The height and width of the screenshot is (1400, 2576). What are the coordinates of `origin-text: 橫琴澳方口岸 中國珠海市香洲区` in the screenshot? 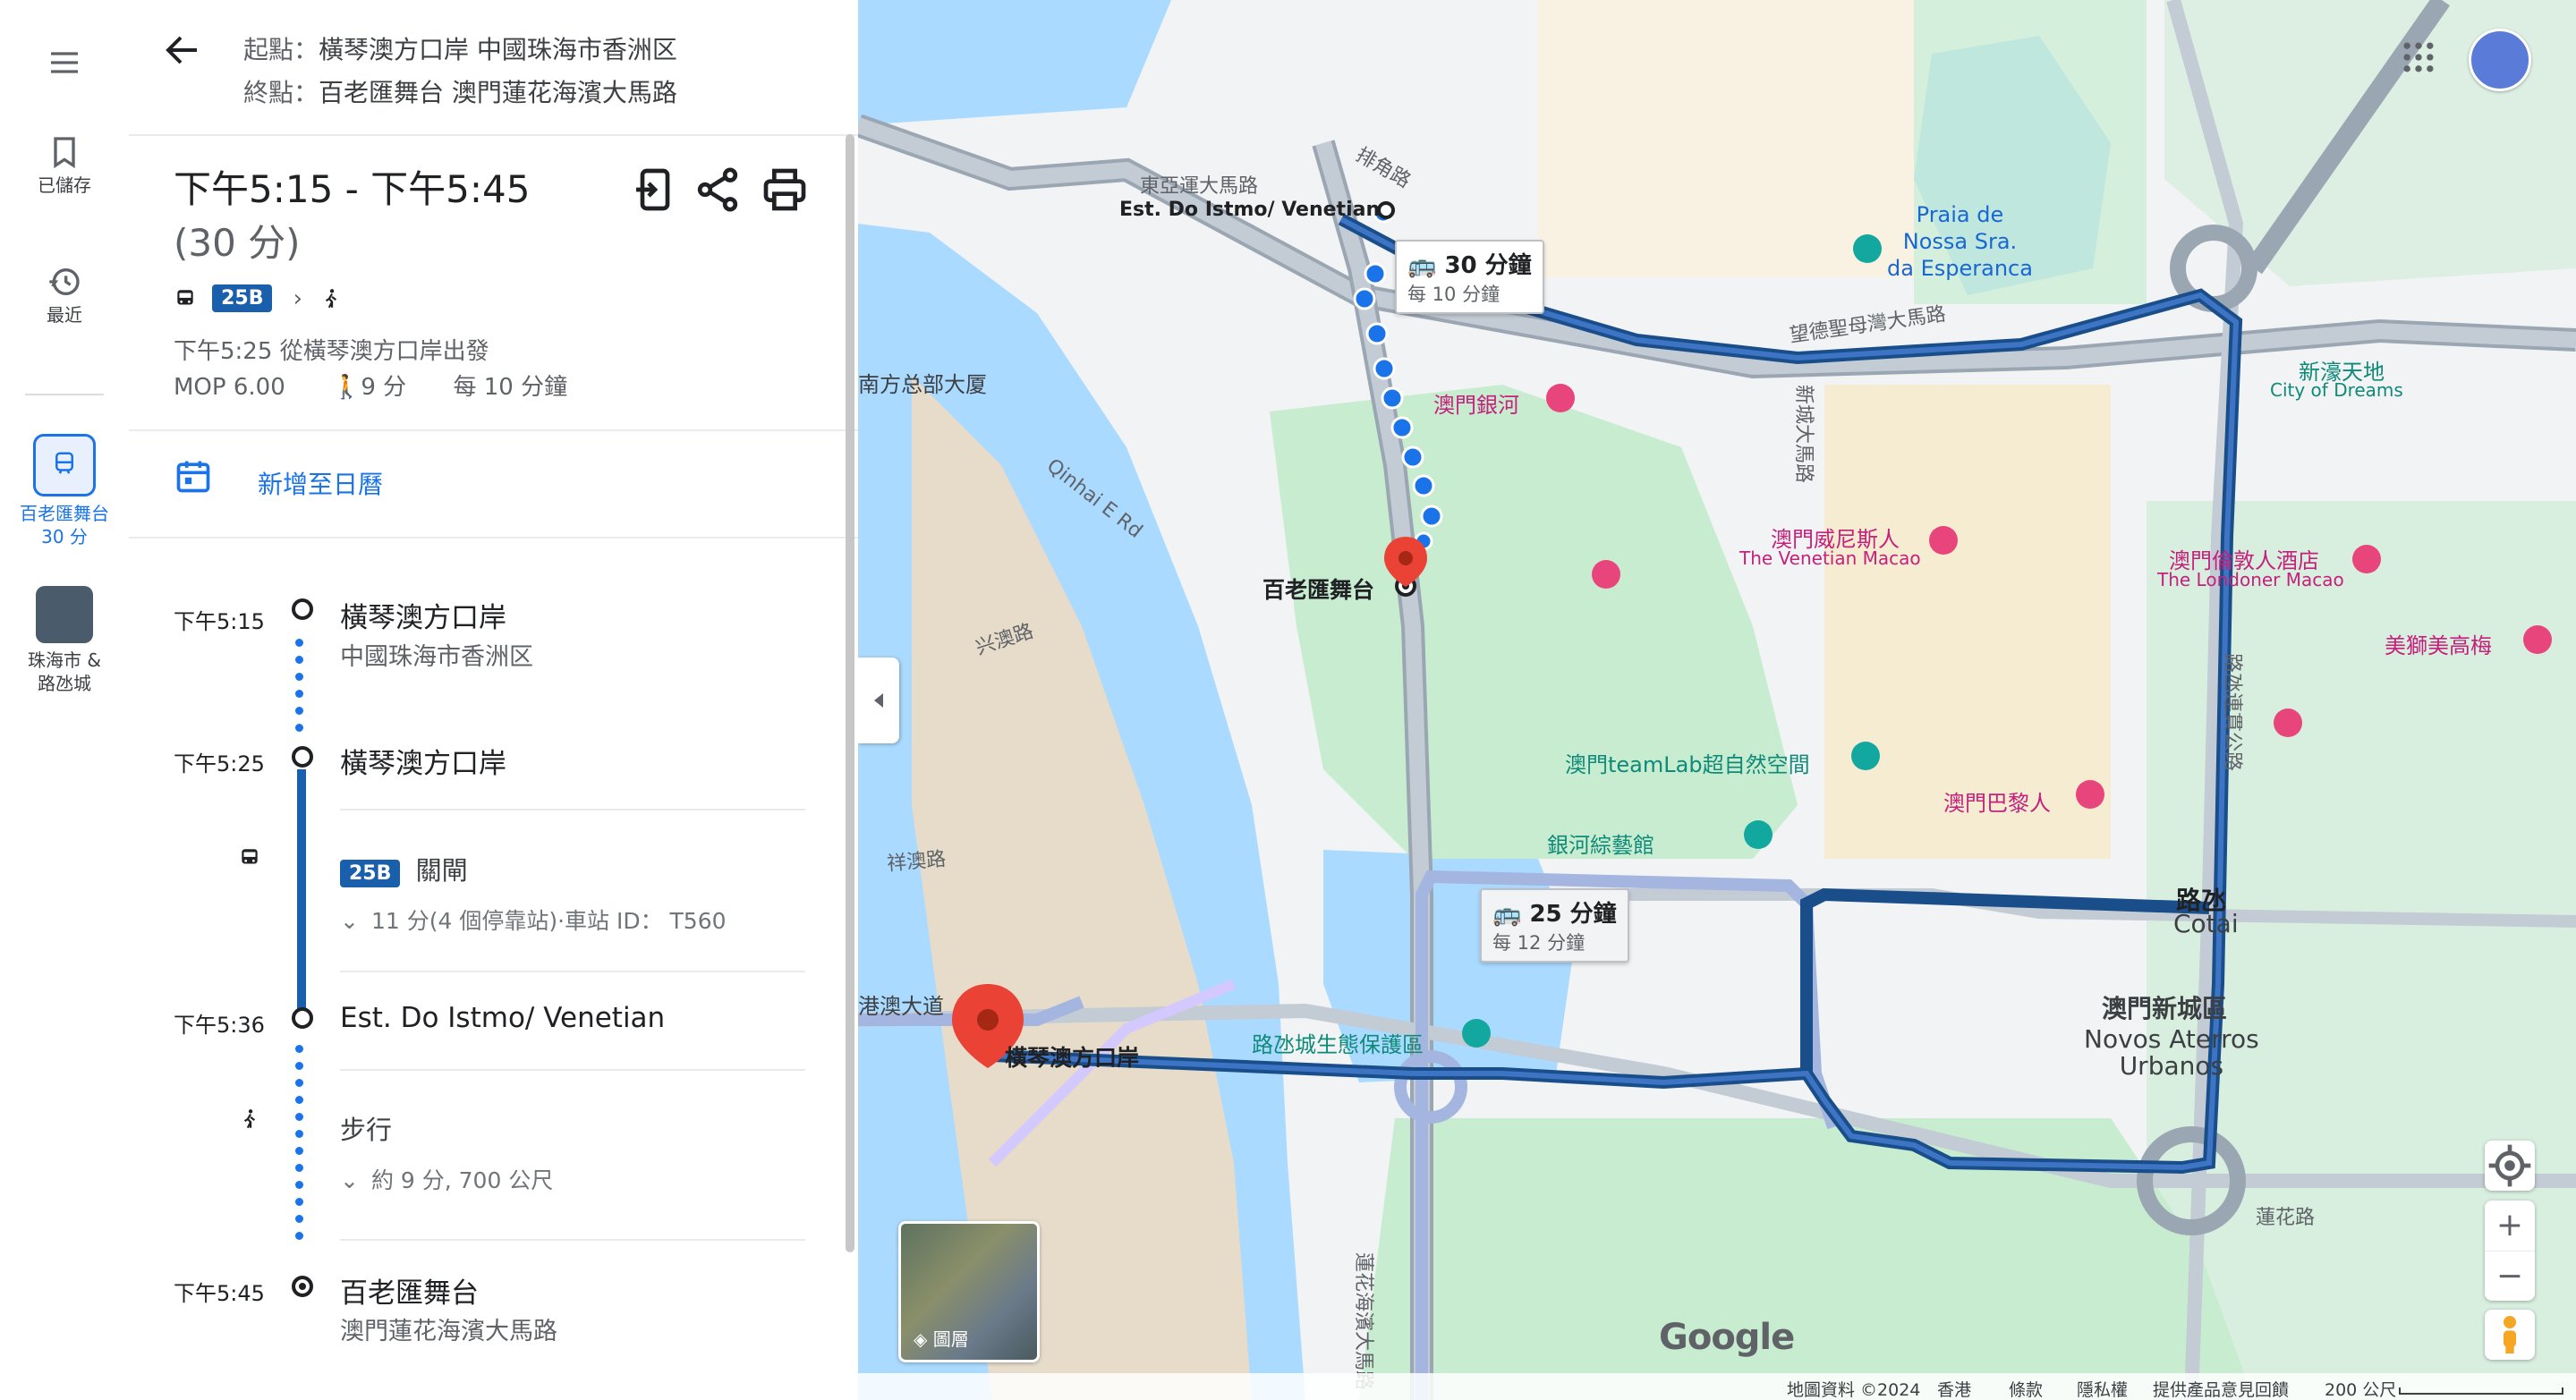 It's located at (498, 49).